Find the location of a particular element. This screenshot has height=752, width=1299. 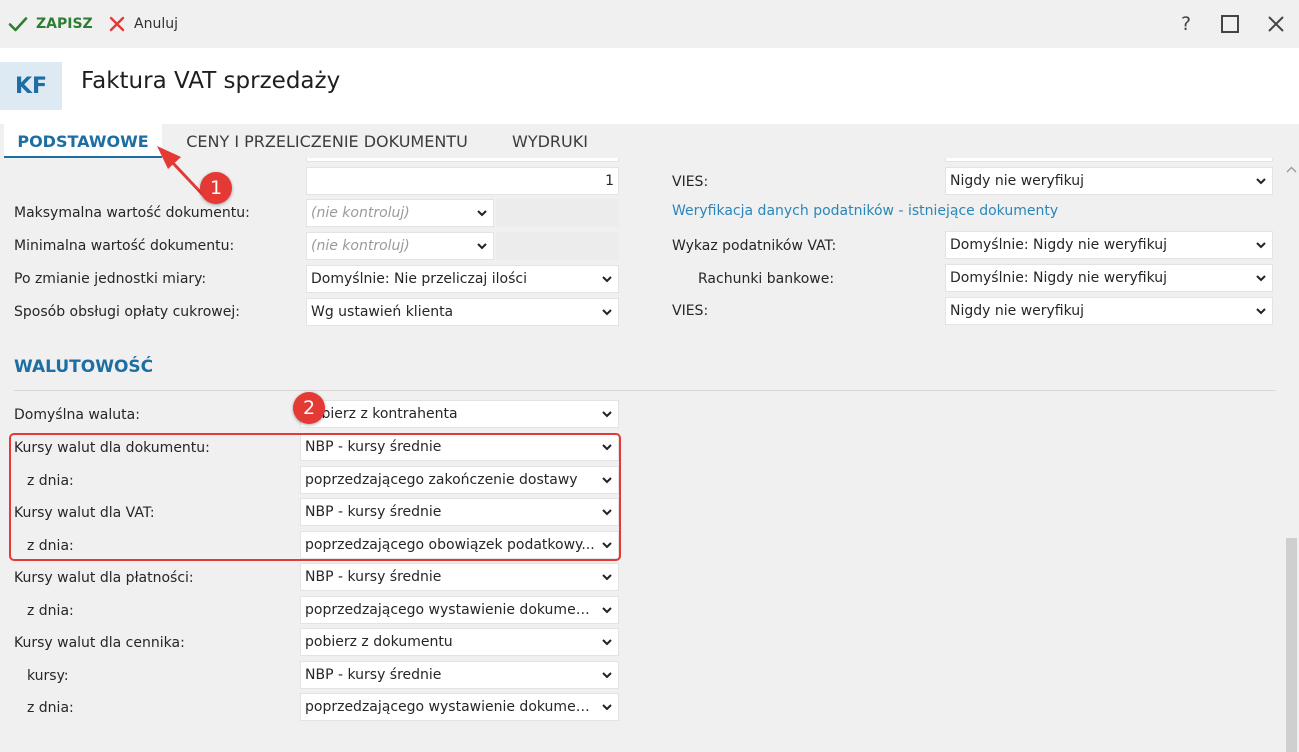

pricelist-date-select: poprzedzającego wystawienie dokumentu is located at coordinates (459, 707).